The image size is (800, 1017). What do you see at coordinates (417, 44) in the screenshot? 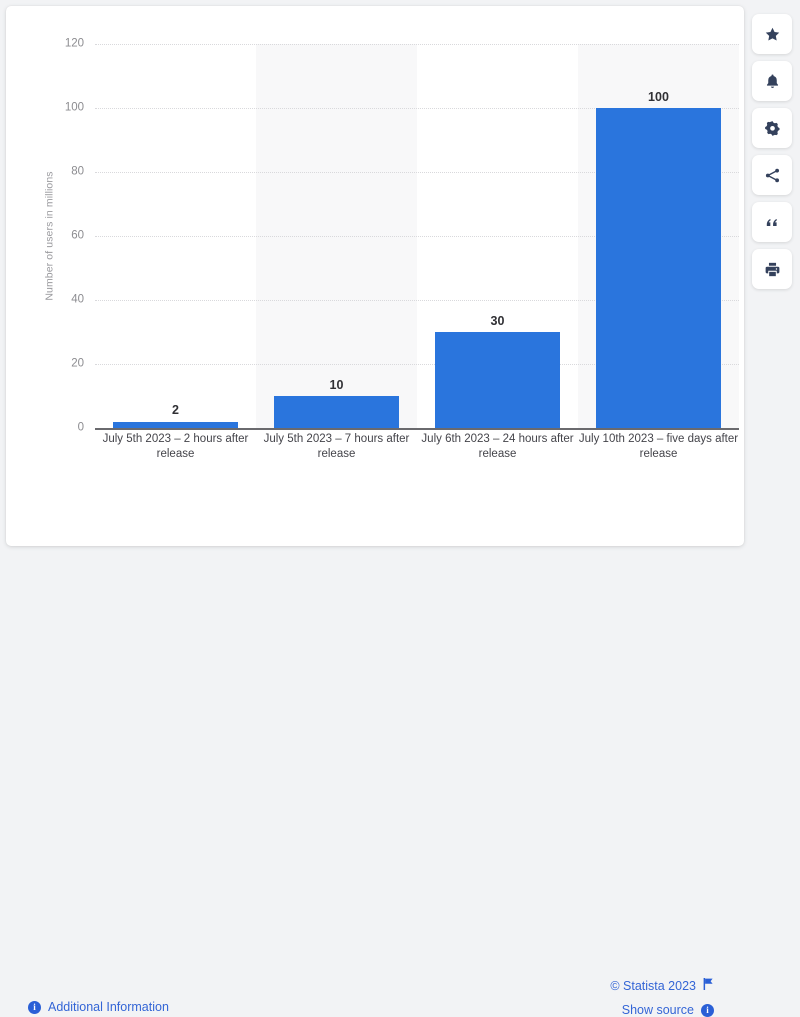
I see `gridline` at bounding box center [417, 44].